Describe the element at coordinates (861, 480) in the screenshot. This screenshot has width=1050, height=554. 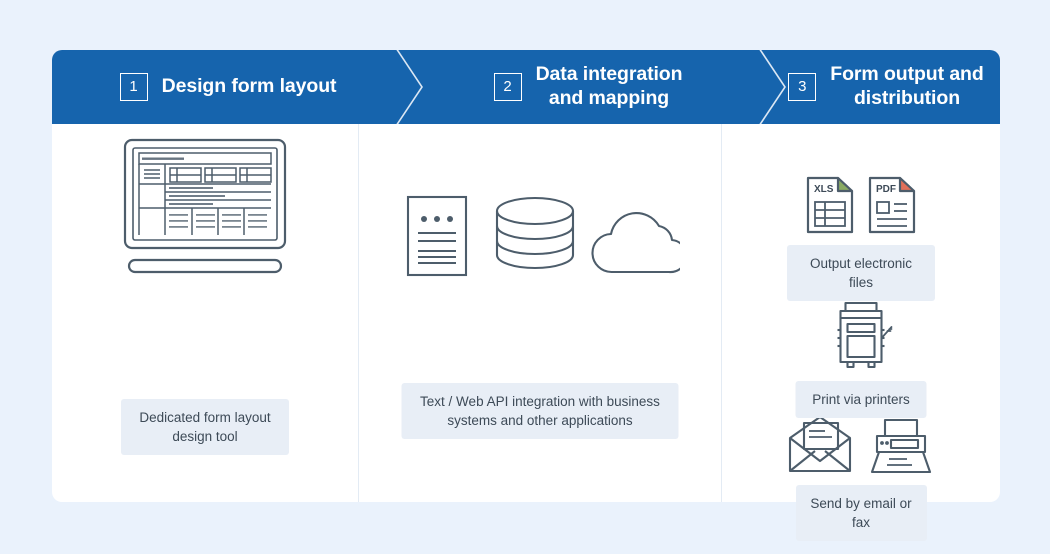
I see `output-group-email-fax: Send by email or fax` at that location.